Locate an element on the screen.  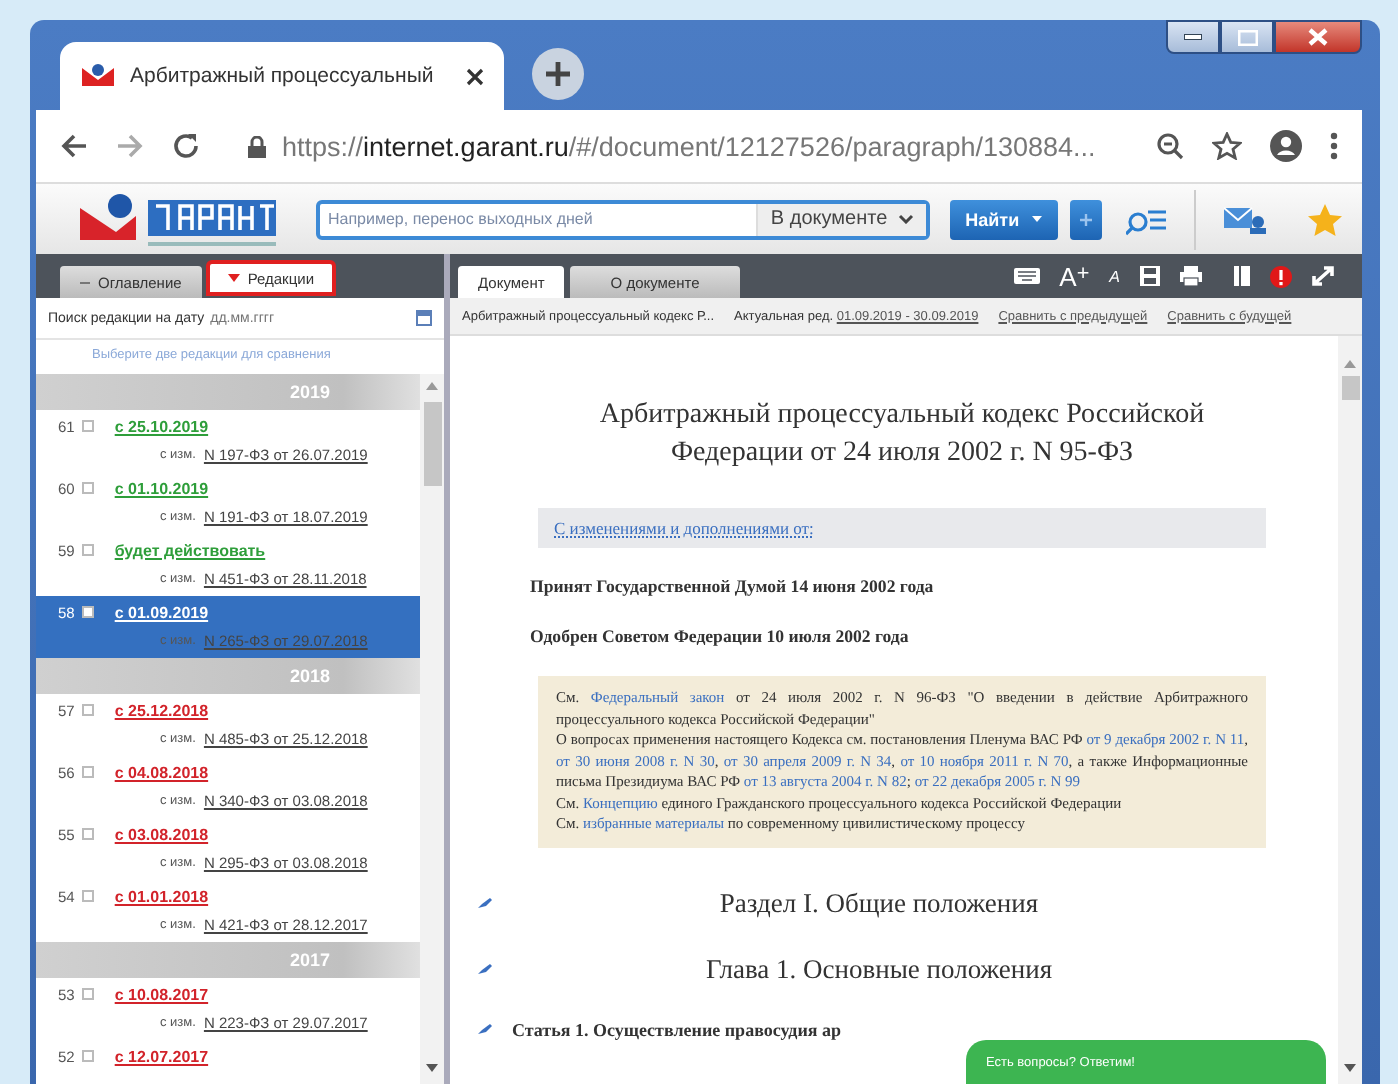
tab-title: Арбитражный процессуальный is located at coordinates (283, 76).